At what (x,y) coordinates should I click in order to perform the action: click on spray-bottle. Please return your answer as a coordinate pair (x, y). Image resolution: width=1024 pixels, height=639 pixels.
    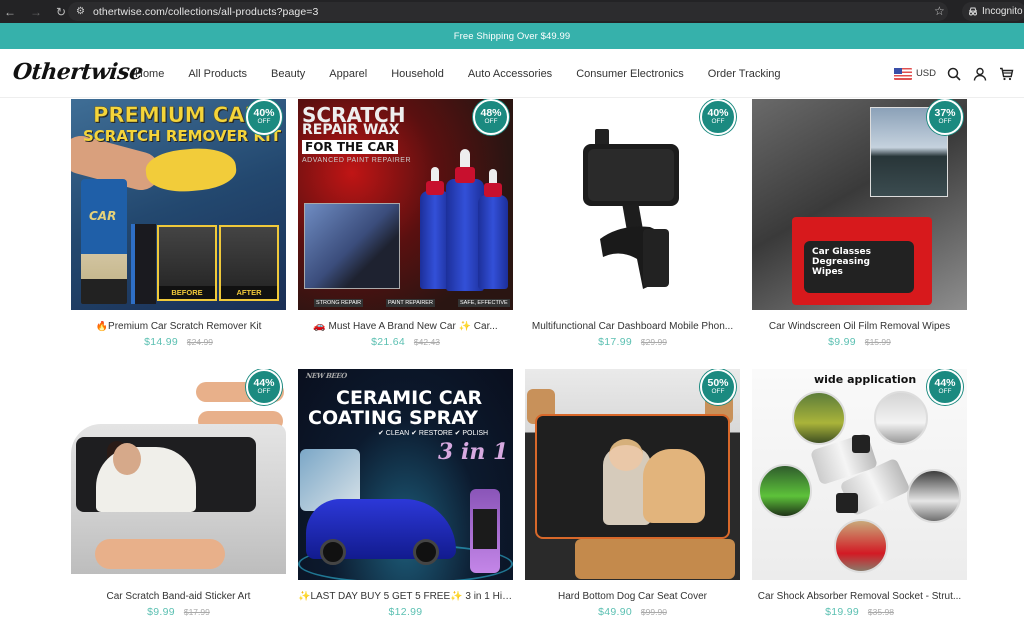
    Looking at the image, I should click on (485, 531).